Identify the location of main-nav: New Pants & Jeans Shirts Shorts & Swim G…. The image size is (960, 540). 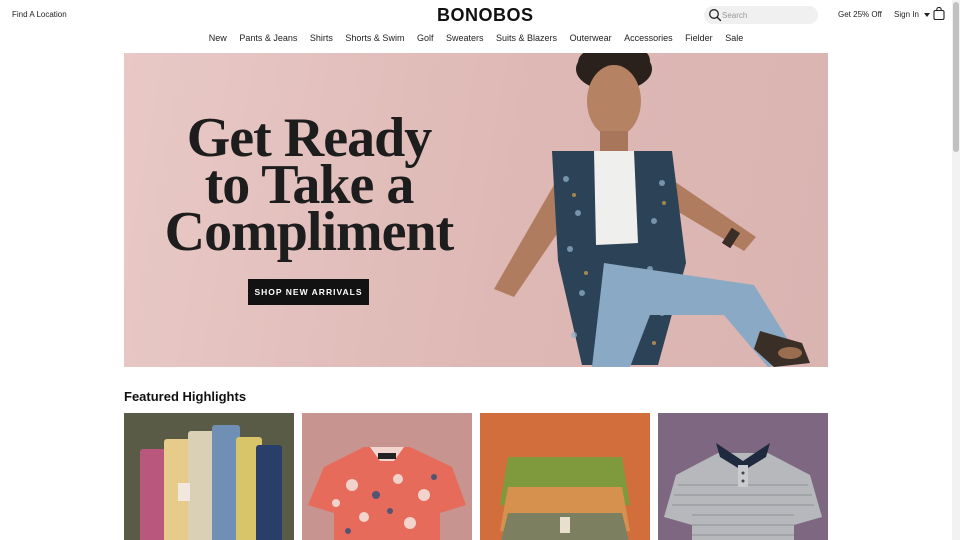
(476, 40).